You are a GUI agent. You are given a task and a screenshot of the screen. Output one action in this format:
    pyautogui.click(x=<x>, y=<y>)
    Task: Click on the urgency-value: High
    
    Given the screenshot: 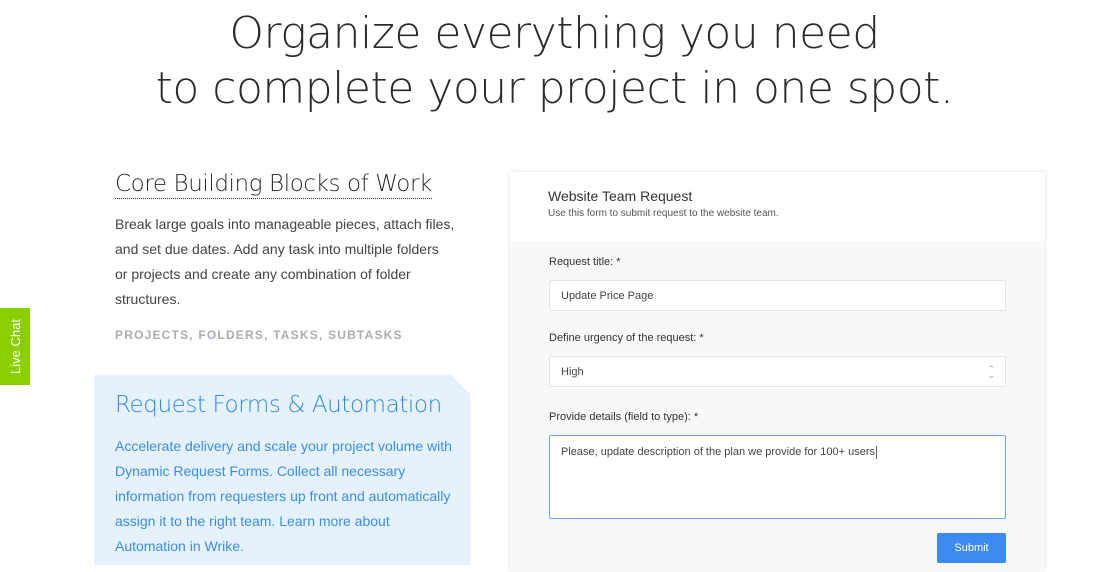 What is the action you would take?
    pyautogui.click(x=572, y=371)
    